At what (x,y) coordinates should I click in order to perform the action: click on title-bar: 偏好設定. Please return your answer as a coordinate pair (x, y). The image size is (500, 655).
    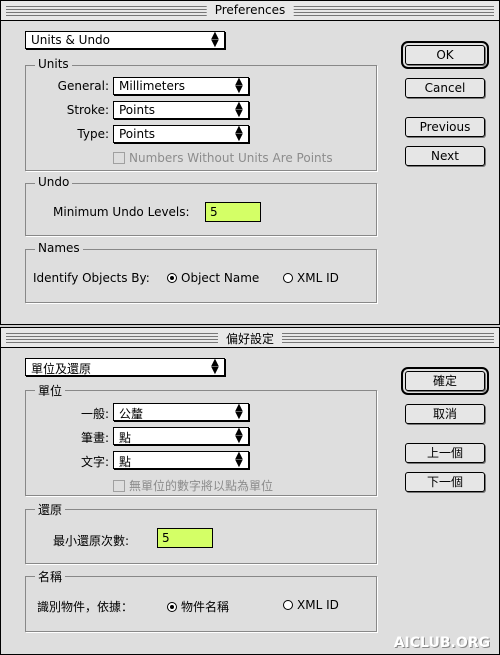
    Looking at the image, I should click on (250, 338).